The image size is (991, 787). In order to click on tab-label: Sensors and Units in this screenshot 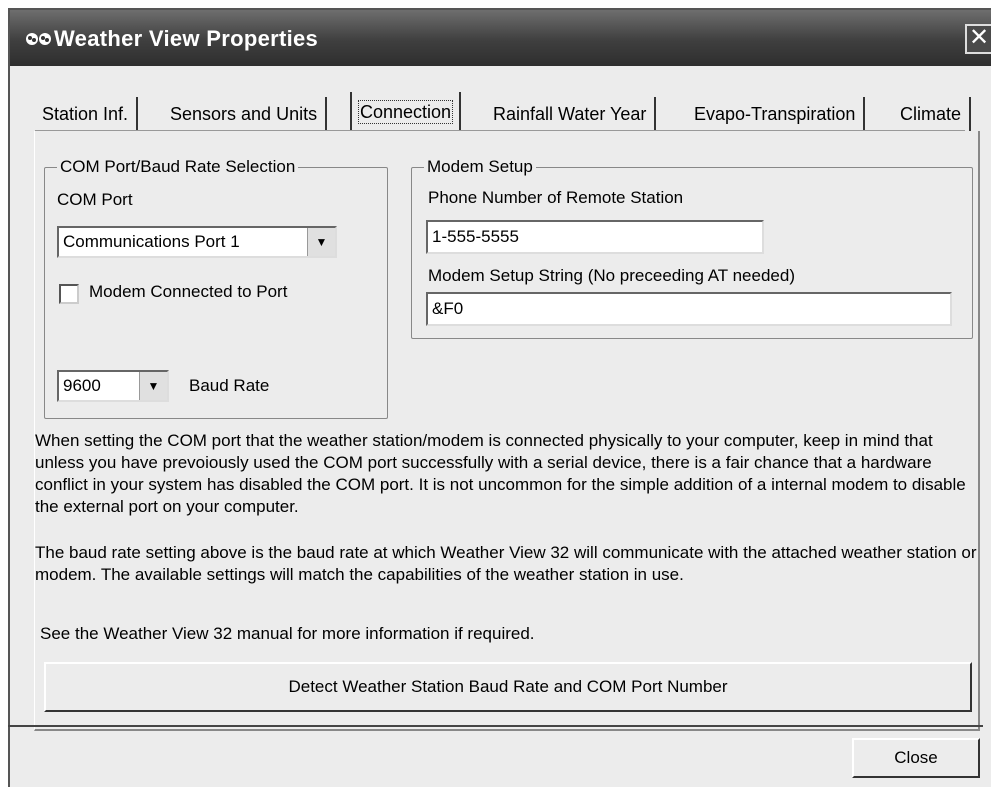, I will do `click(244, 114)`.